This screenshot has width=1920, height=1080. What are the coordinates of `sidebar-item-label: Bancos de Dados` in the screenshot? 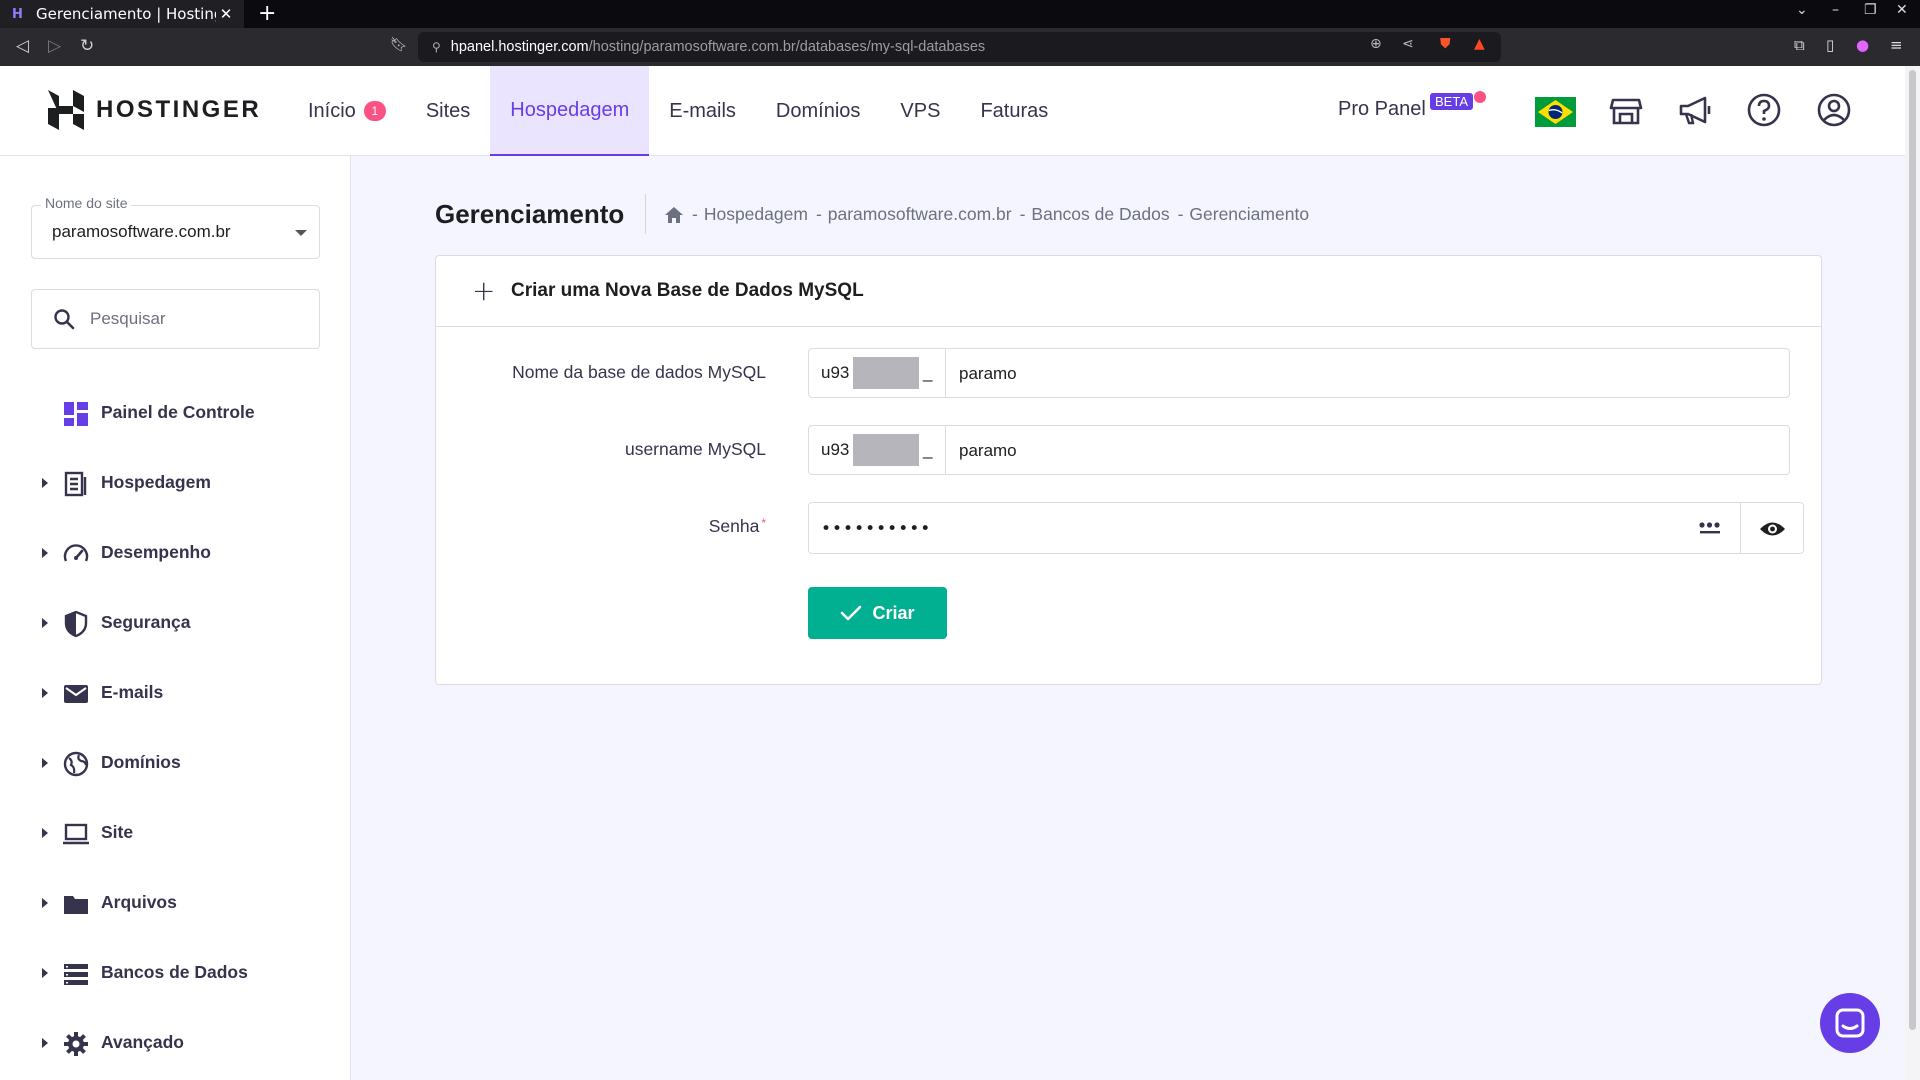 It's located at (174, 972).